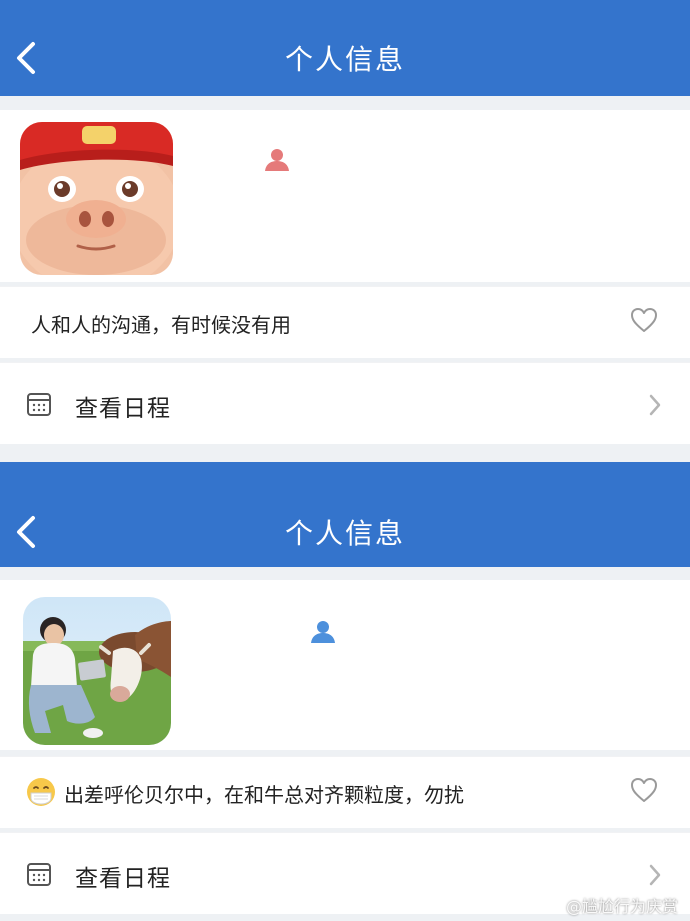  I want to click on avatar-pig-image, so click(96, 198).